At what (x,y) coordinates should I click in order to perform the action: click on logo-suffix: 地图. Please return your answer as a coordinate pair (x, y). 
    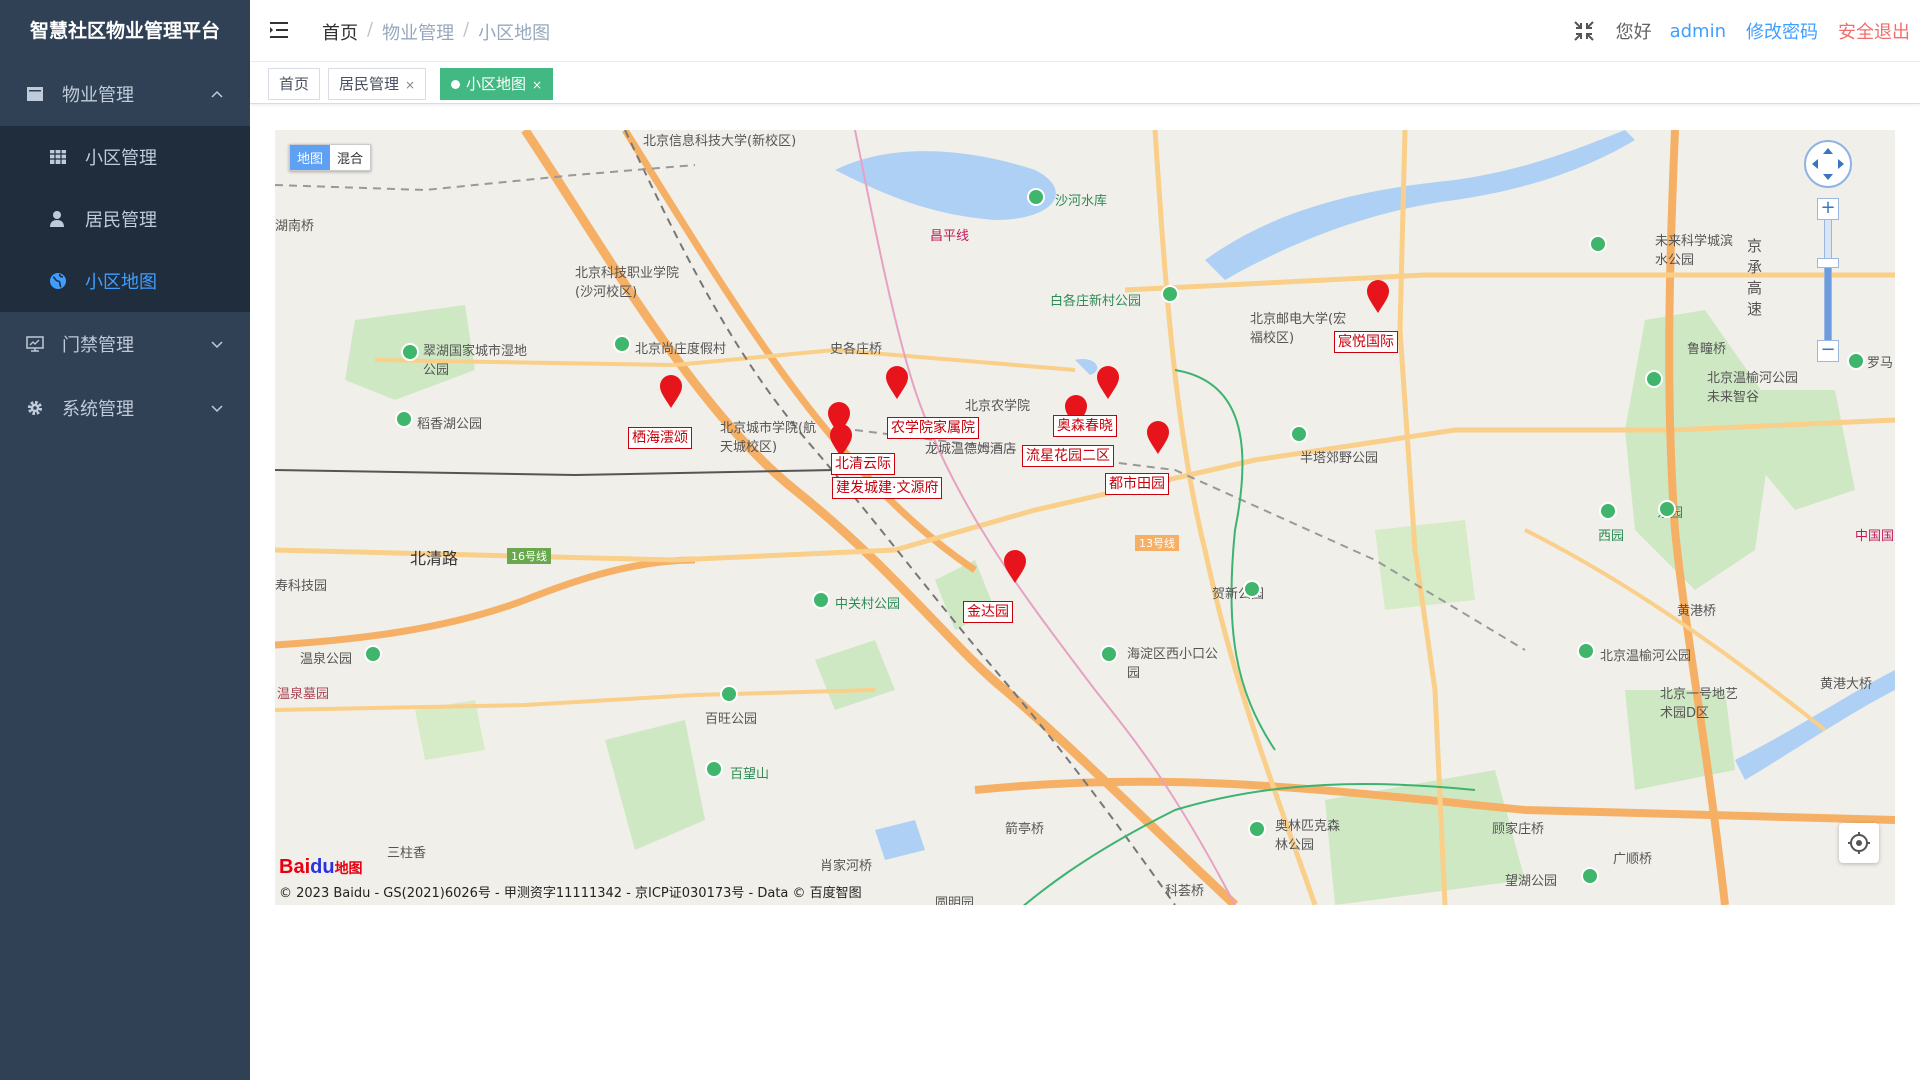
    Looking at the image, I should click on (348, 868).